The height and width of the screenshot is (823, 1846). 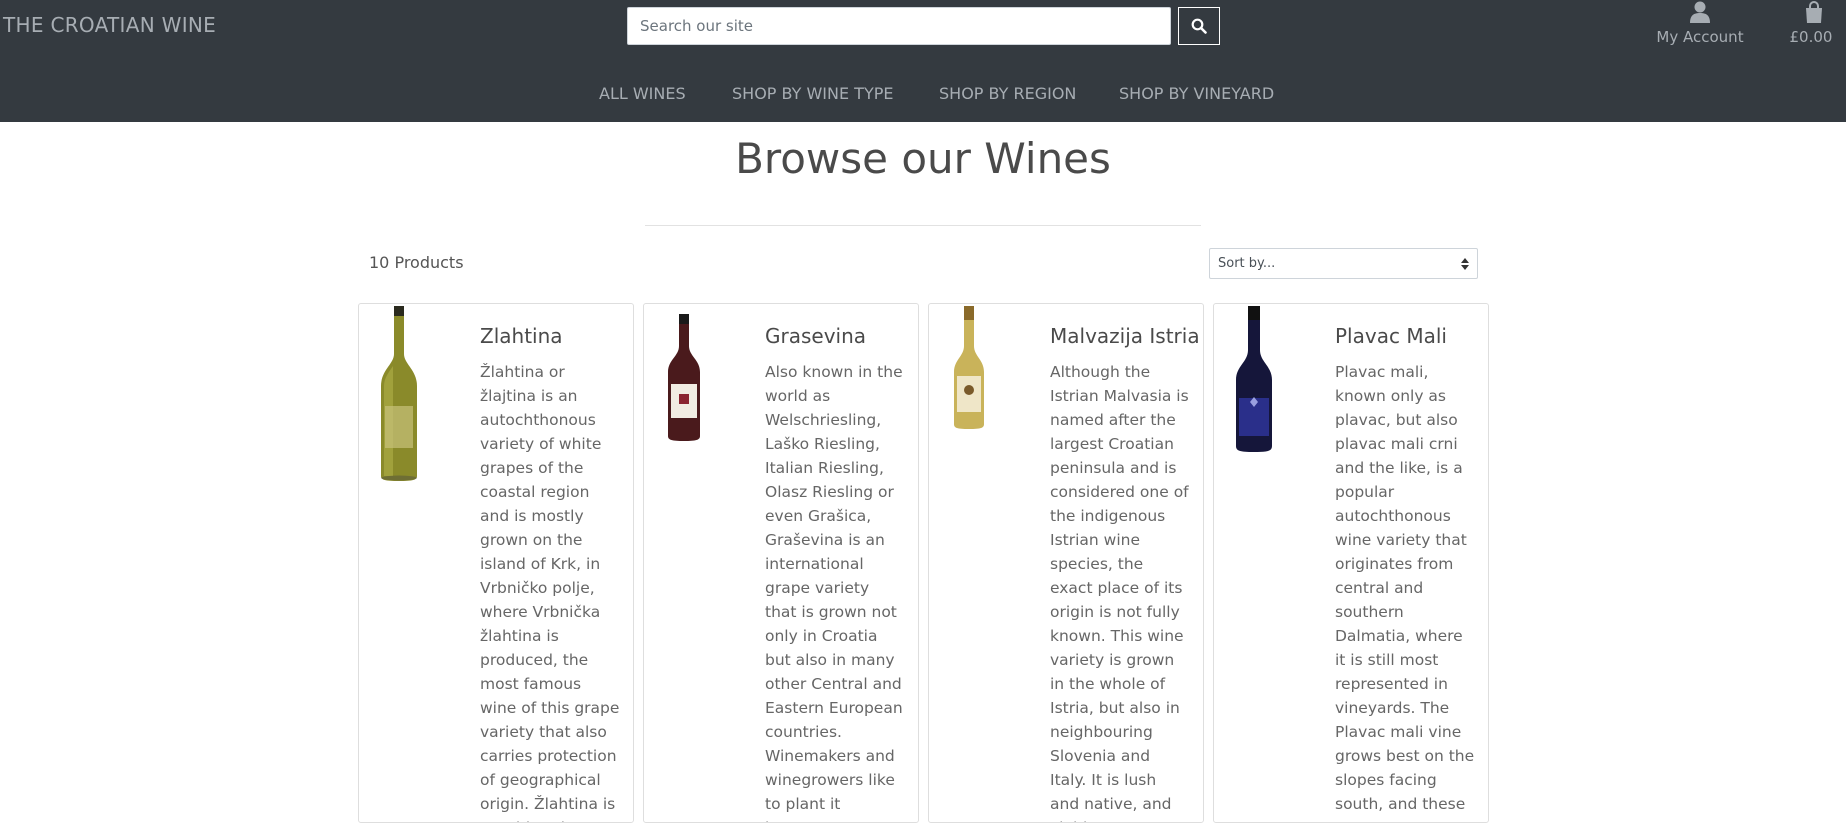 What do you see at coordinates (815, 336) in the screenshot?
I see `product-name: Grasevina` at bounding box center [815, 336].